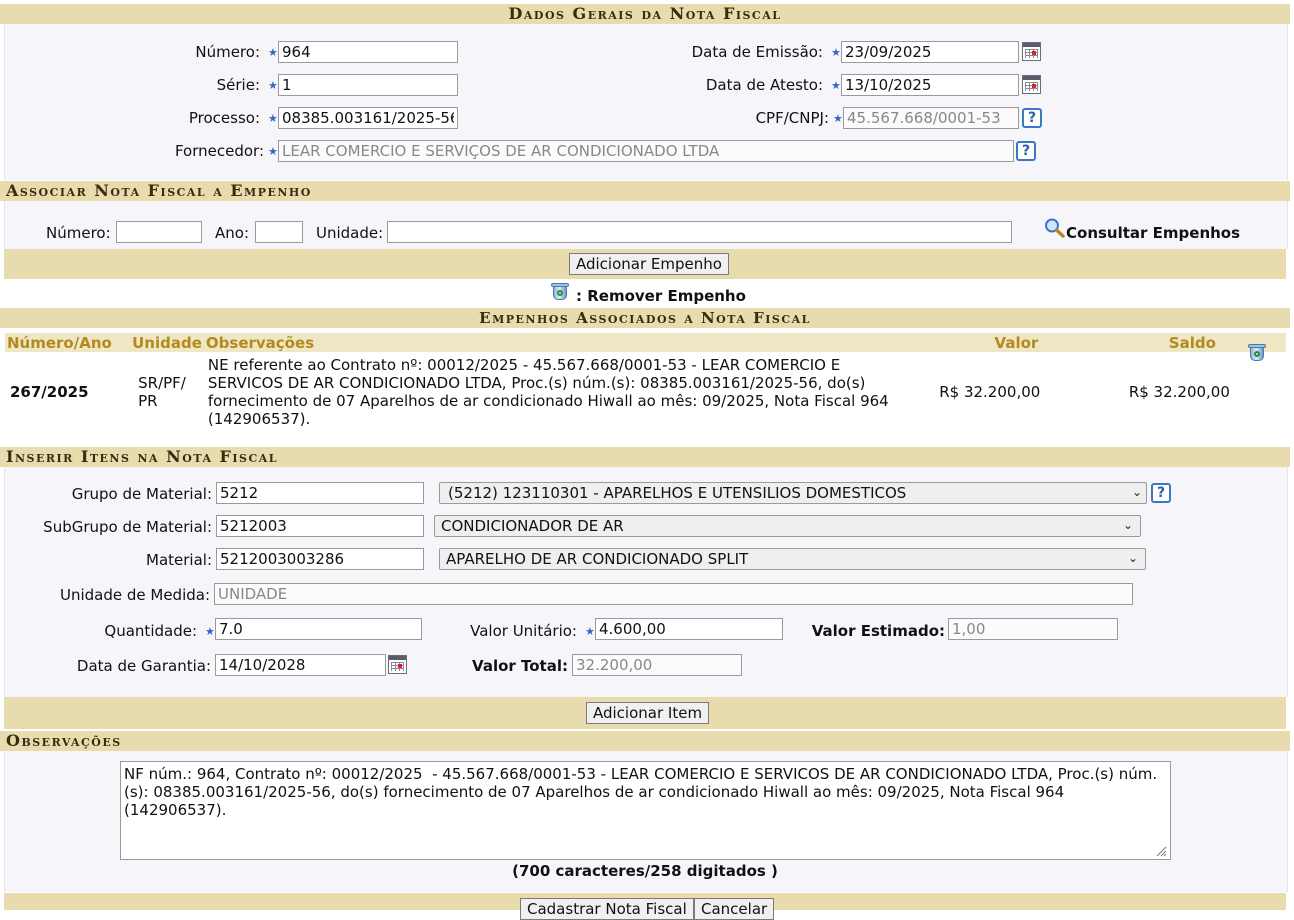  What do you see at coordinates (1153, 233) in the screenshot?
I see `consultar-empenhos-link: Consultar Empenhos` at bounding box center [1153, 233].